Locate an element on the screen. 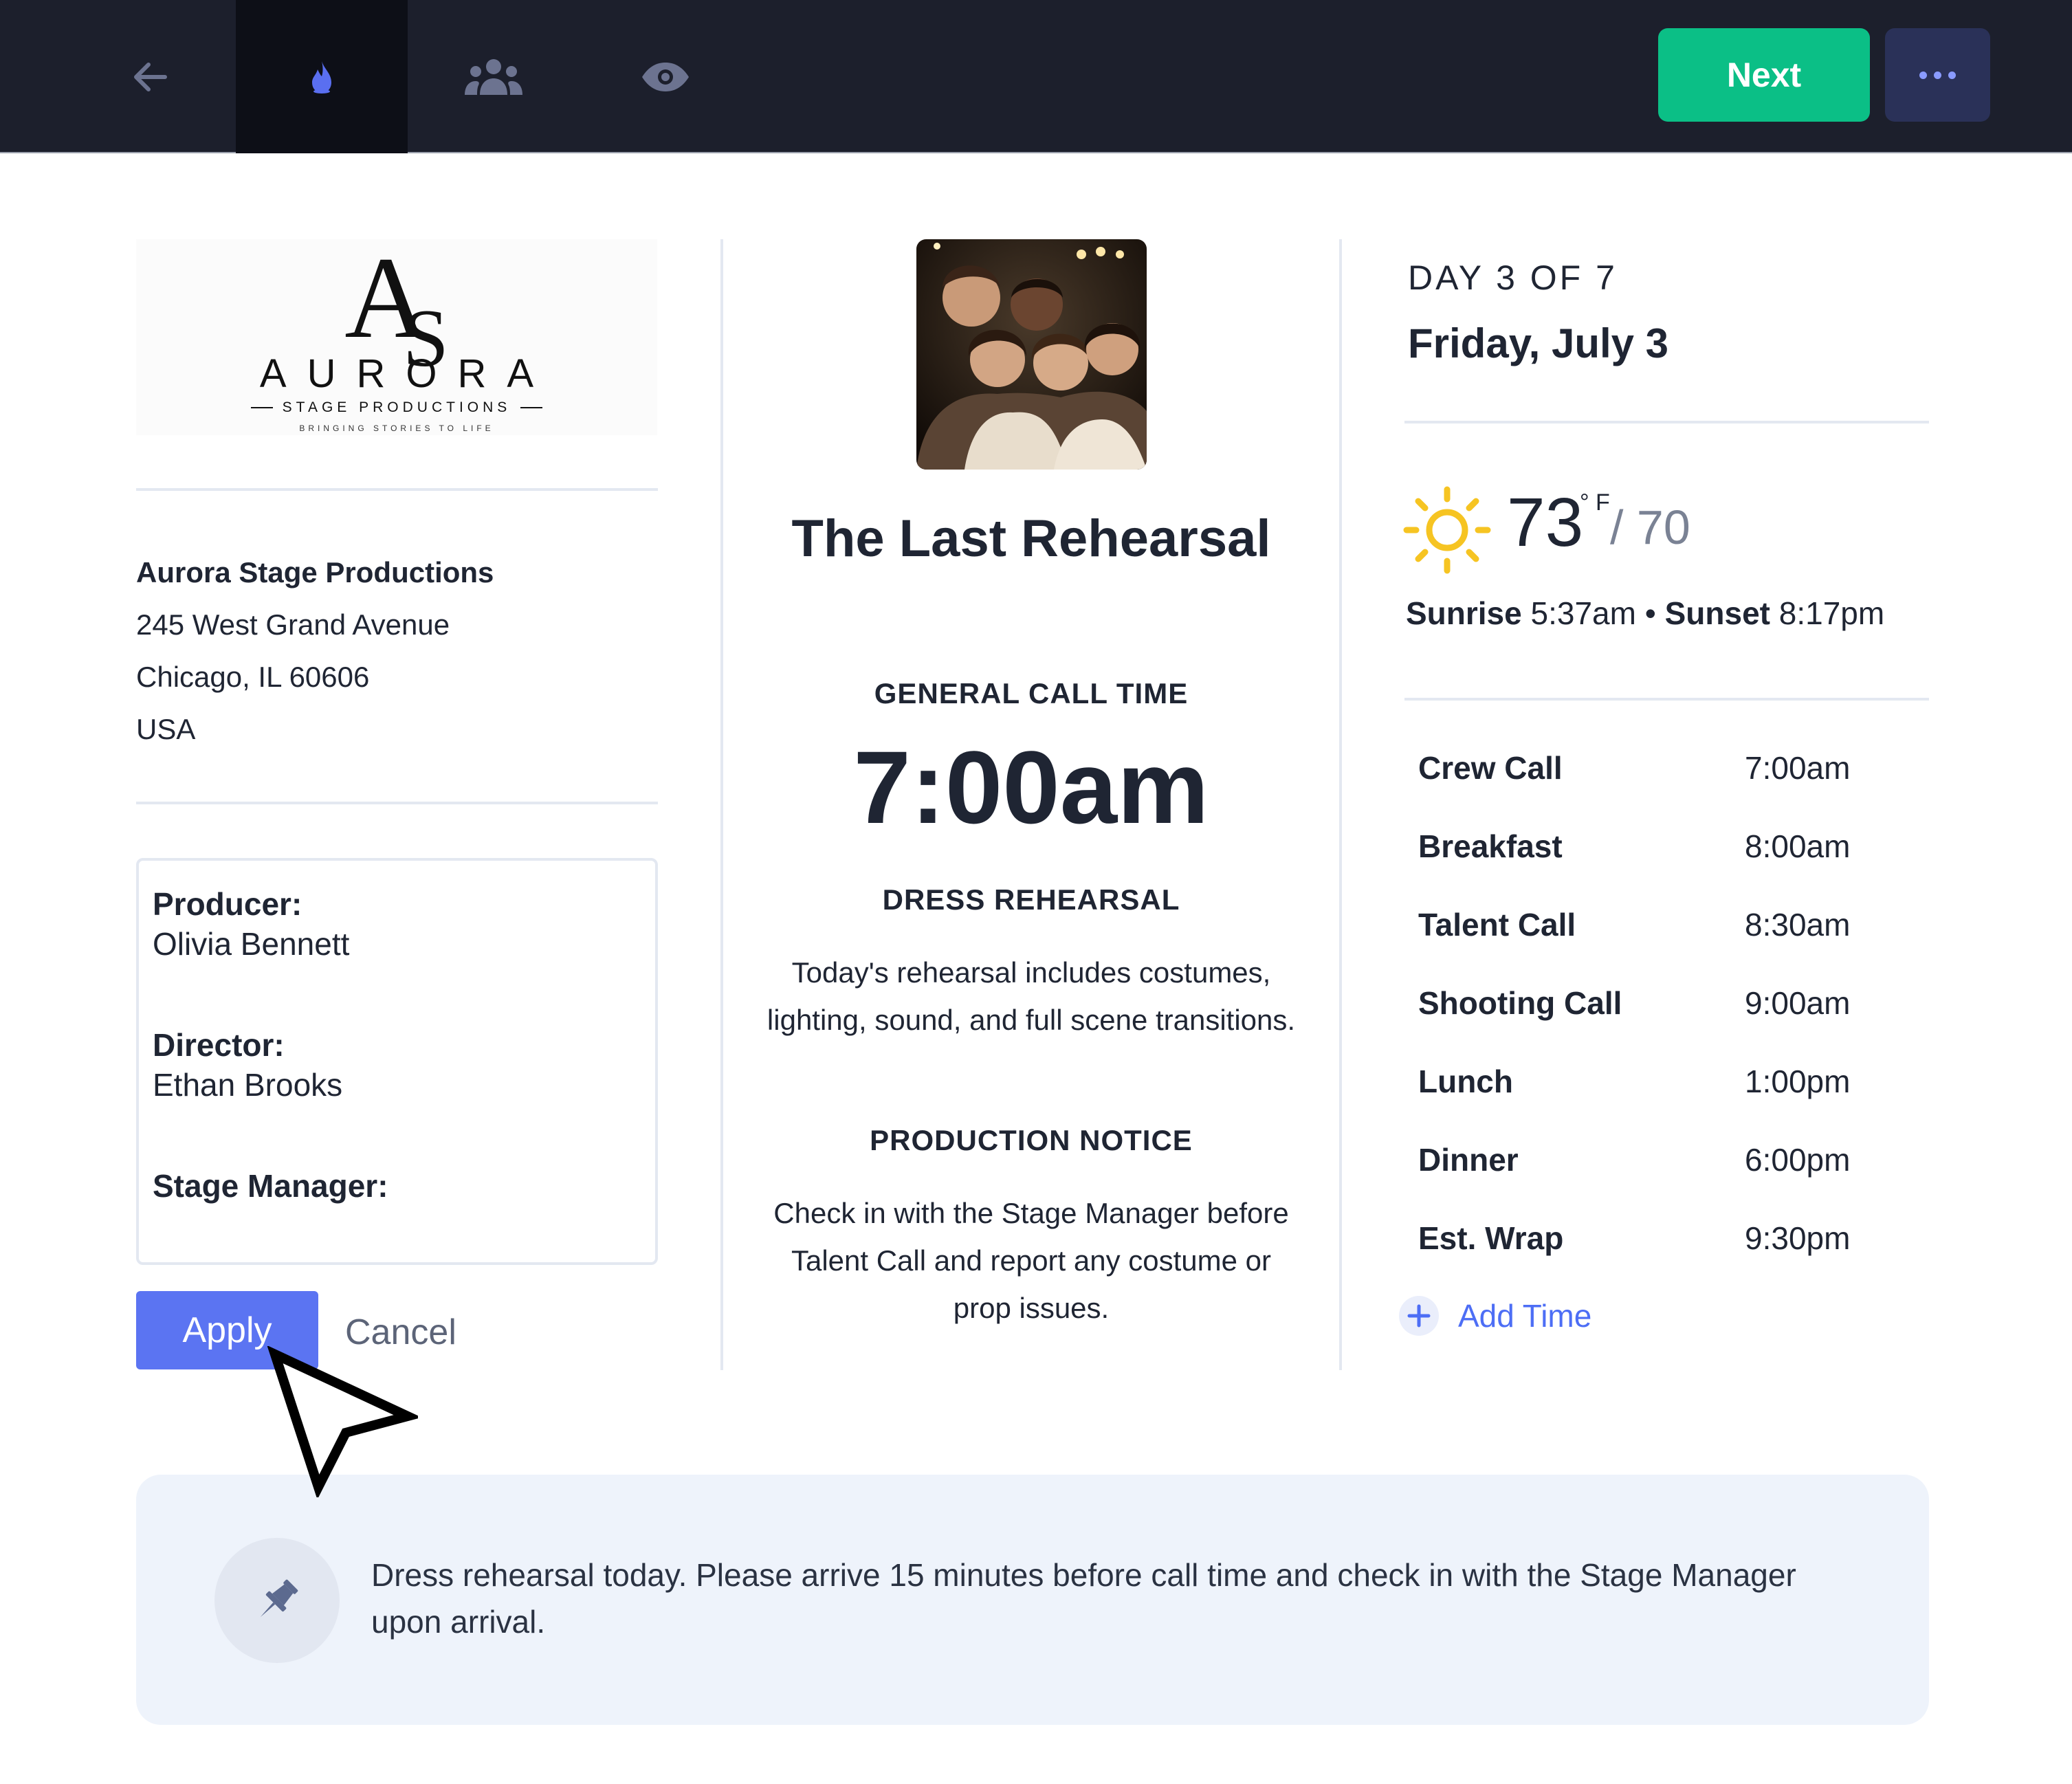 The image size is (2072, 1784). day-counter: DAY 3 OF 7 is located at coordinates (1513, 277).